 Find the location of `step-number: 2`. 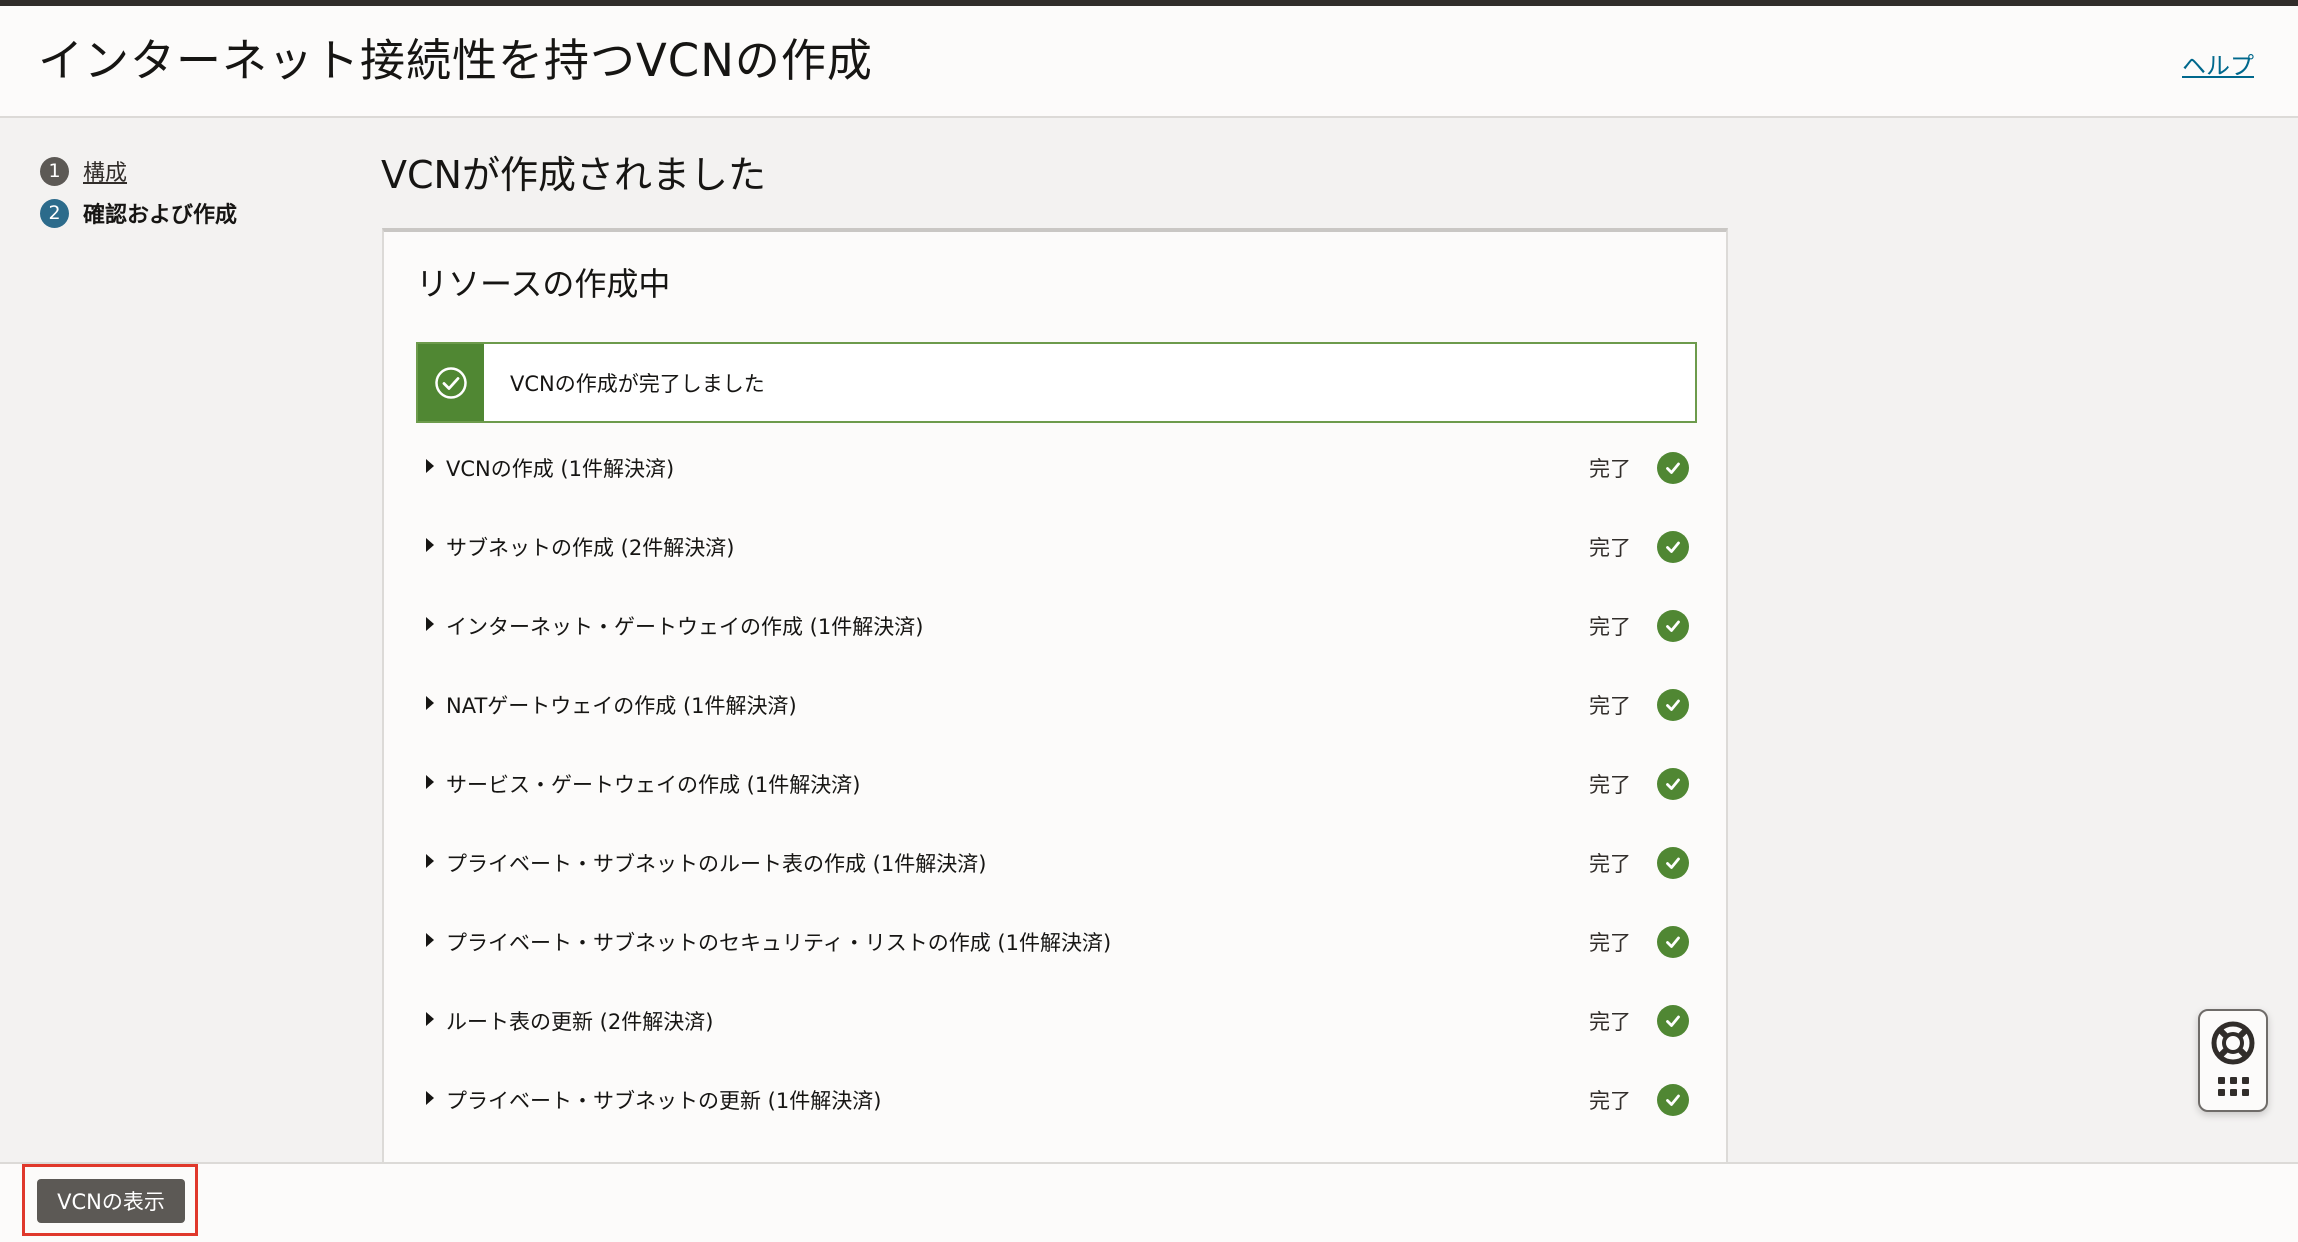

step-number: 2 is located at coordinates (54, 213).